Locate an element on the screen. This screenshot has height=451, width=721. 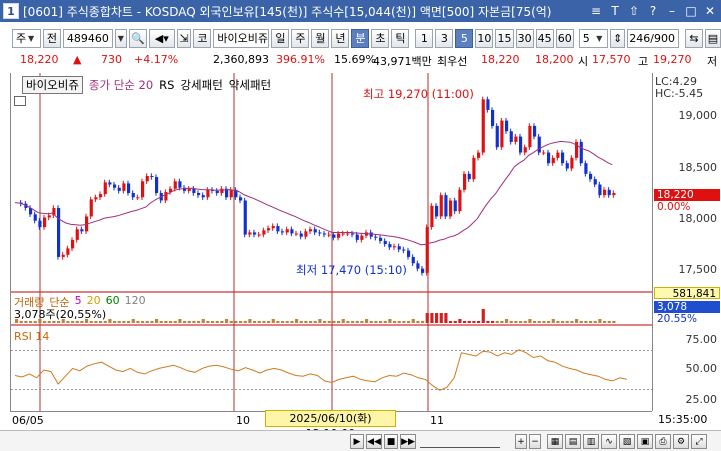
settings-icon: ▤ is located at coordinates (713, 38).